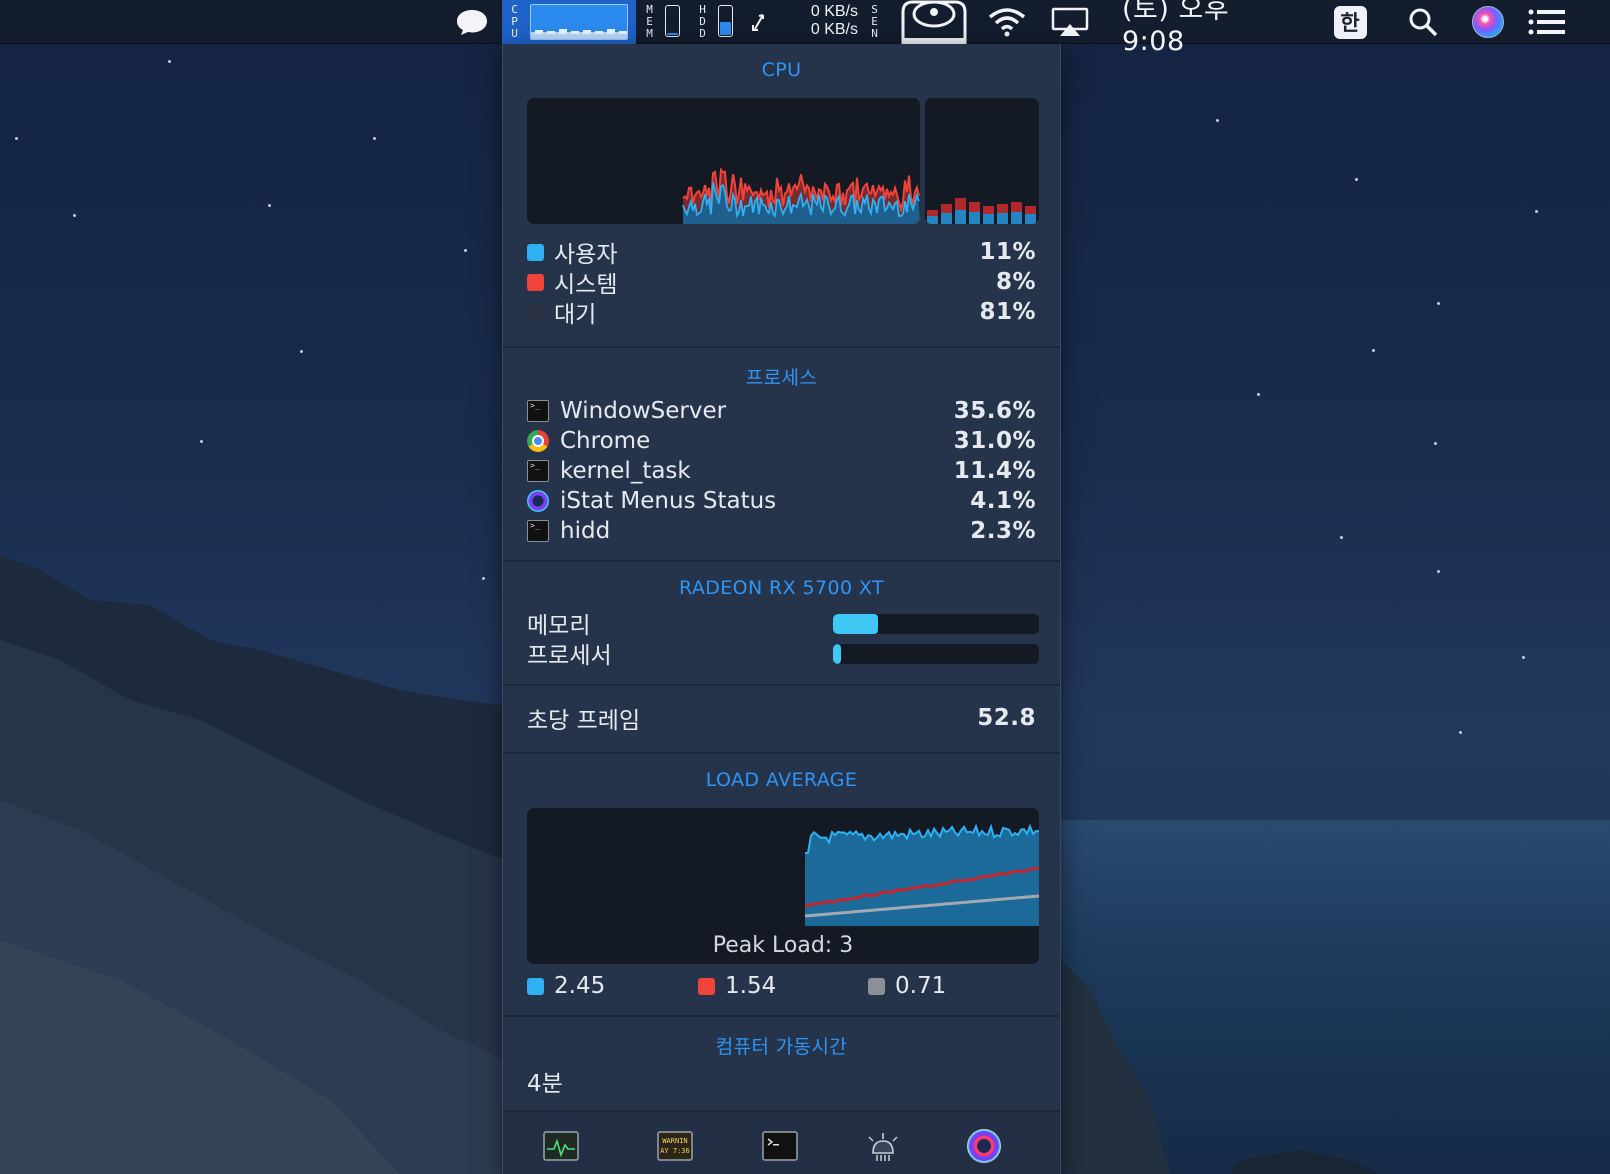  I want to click on cpu-vertical-label: CPU, so click(514, 21).